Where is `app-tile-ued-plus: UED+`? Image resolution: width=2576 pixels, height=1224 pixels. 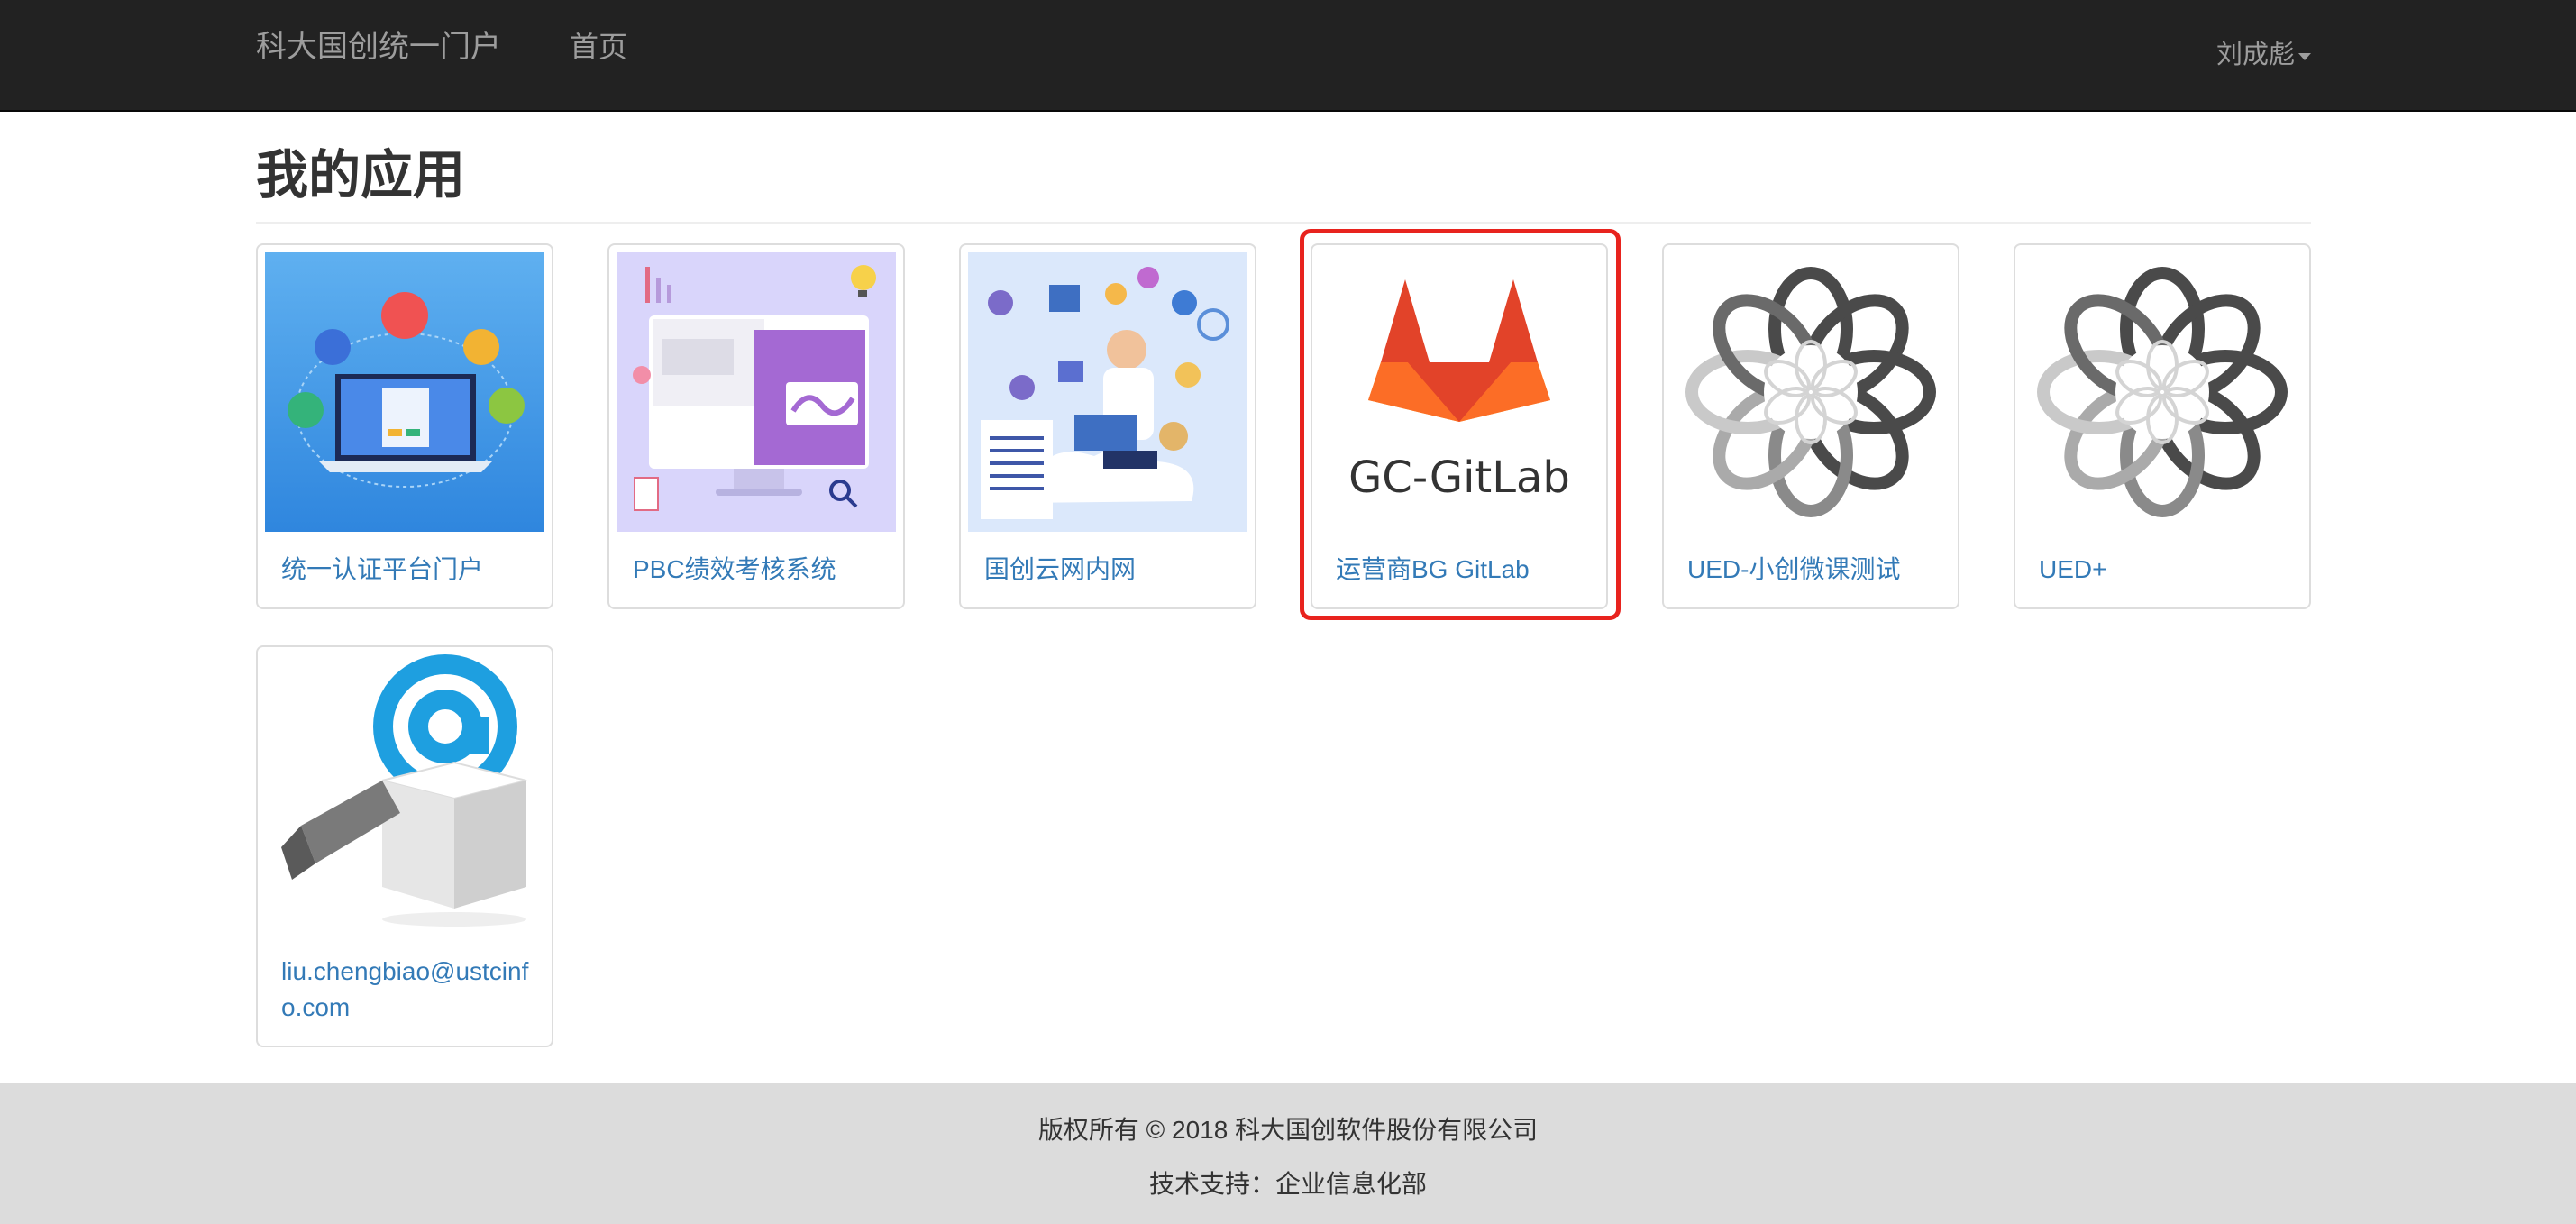
app-tile-ued-plus: UED+ is located at coordinates (2162, 426).